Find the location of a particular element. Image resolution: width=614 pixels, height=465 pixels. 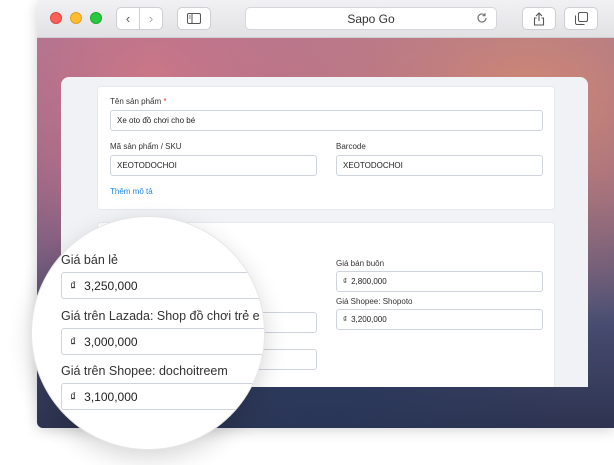

required-mark: * is located at coordinates (165, 101).